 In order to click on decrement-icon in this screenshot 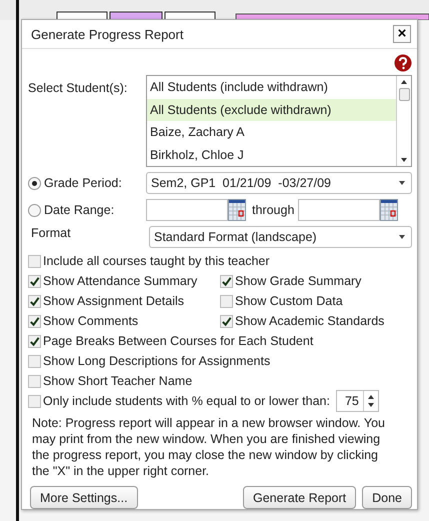, I will do `click(371, 405)`.